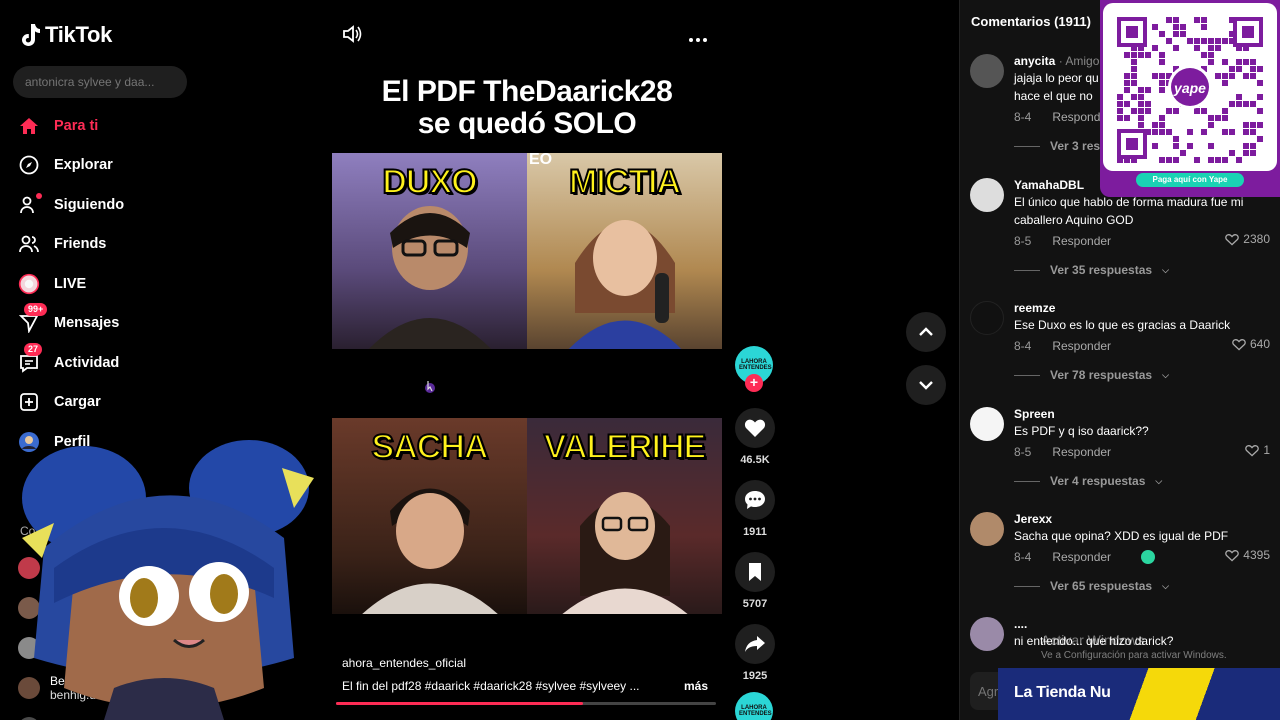  I want to click on comment-like: 4395, so click(1247, 555).